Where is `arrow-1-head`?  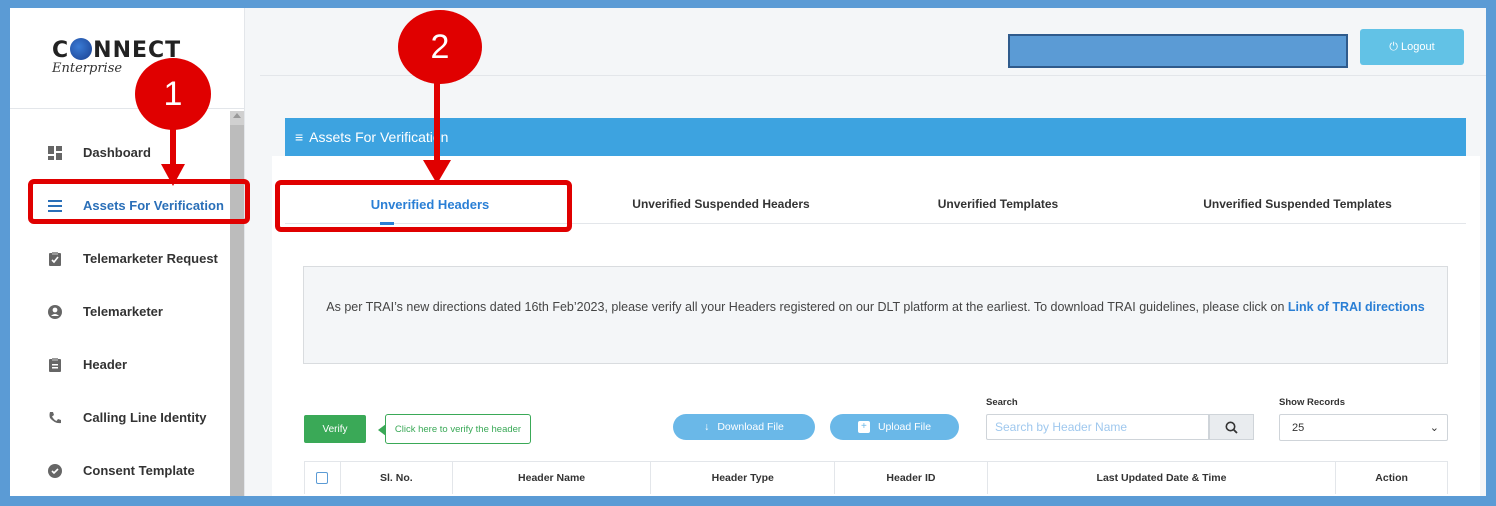
arrow-1-head is located at coordinates (173, 175).